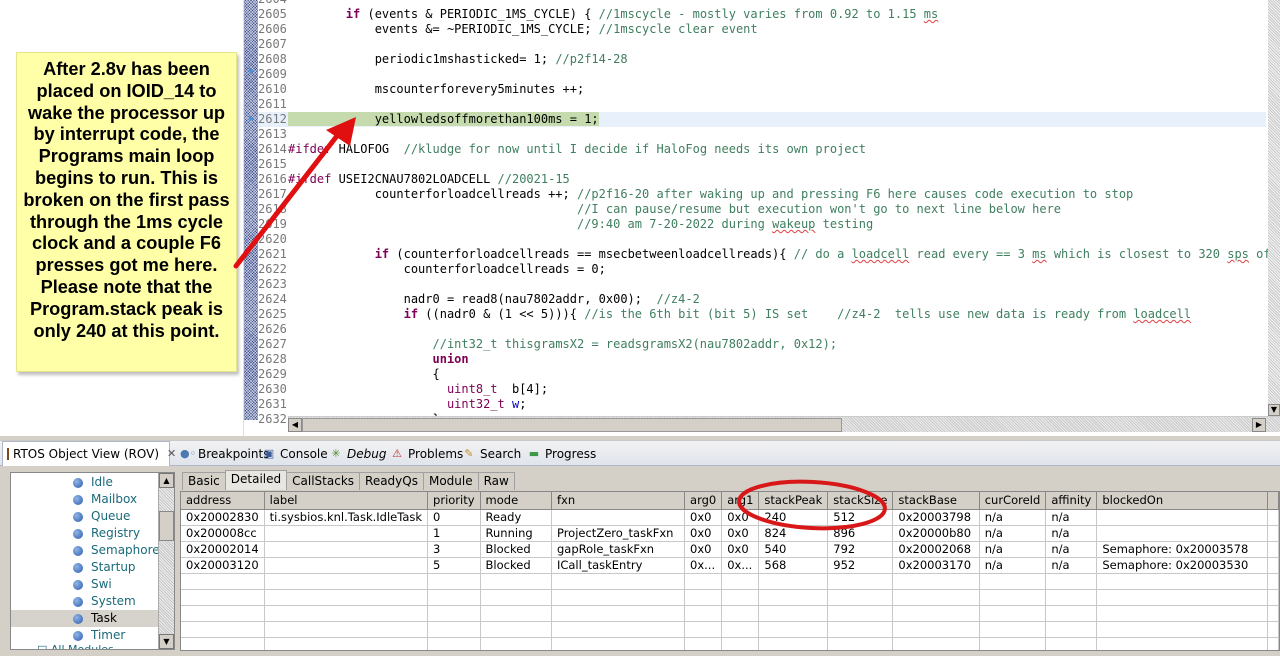 This screenshot has height=656, width=1280. What do you see at coordinates (188, 453) in the screenshot?
I see `breakpoints-icon: ●◦` at bounding box center [188, 453].